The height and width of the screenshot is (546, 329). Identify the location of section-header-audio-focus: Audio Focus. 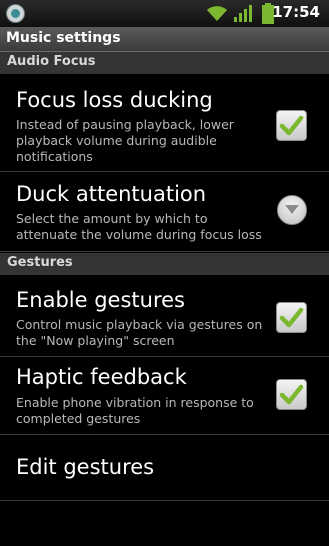
(164, 63).